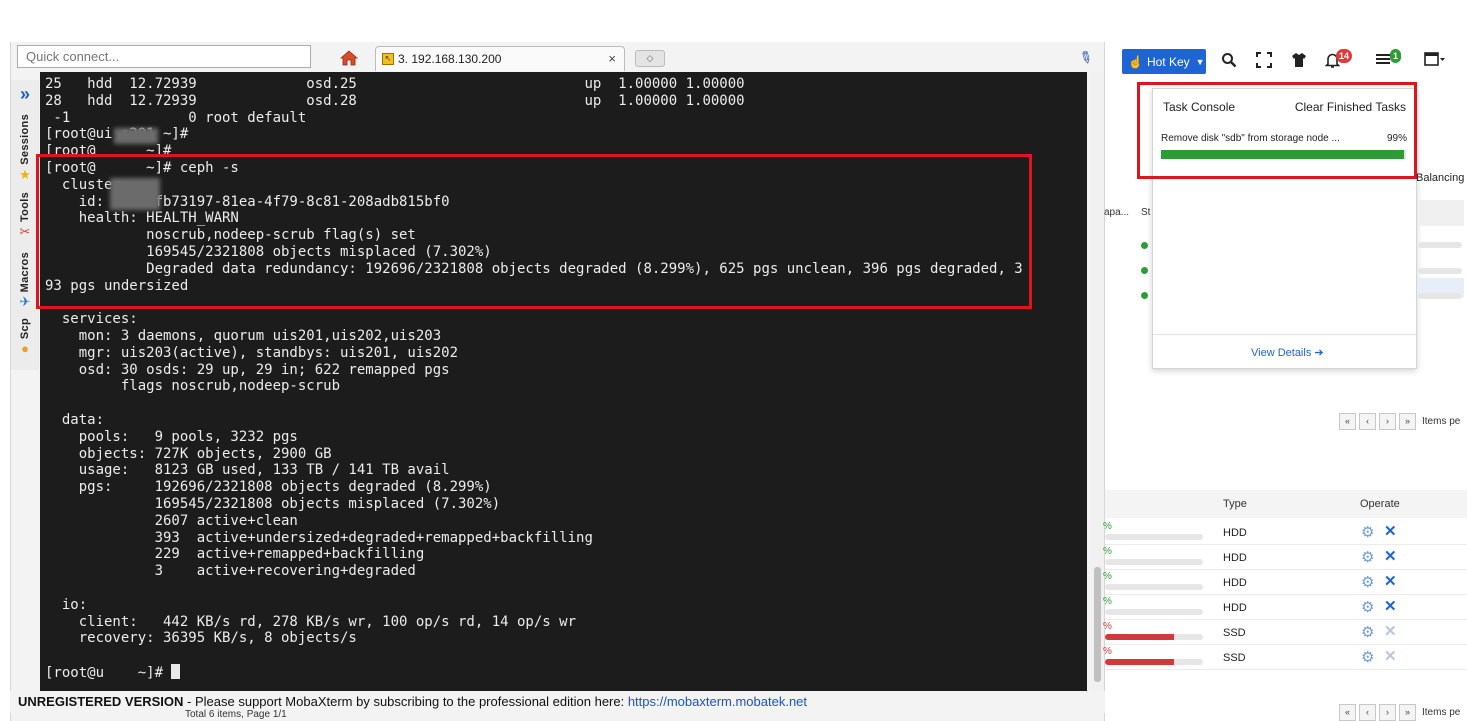 The width and height of the screenshot is (1467, 721). What do you see at coordinates (1264, 62) in the screenshot?
I see `fullscreen-icon` at bounding box center [1264, 62].